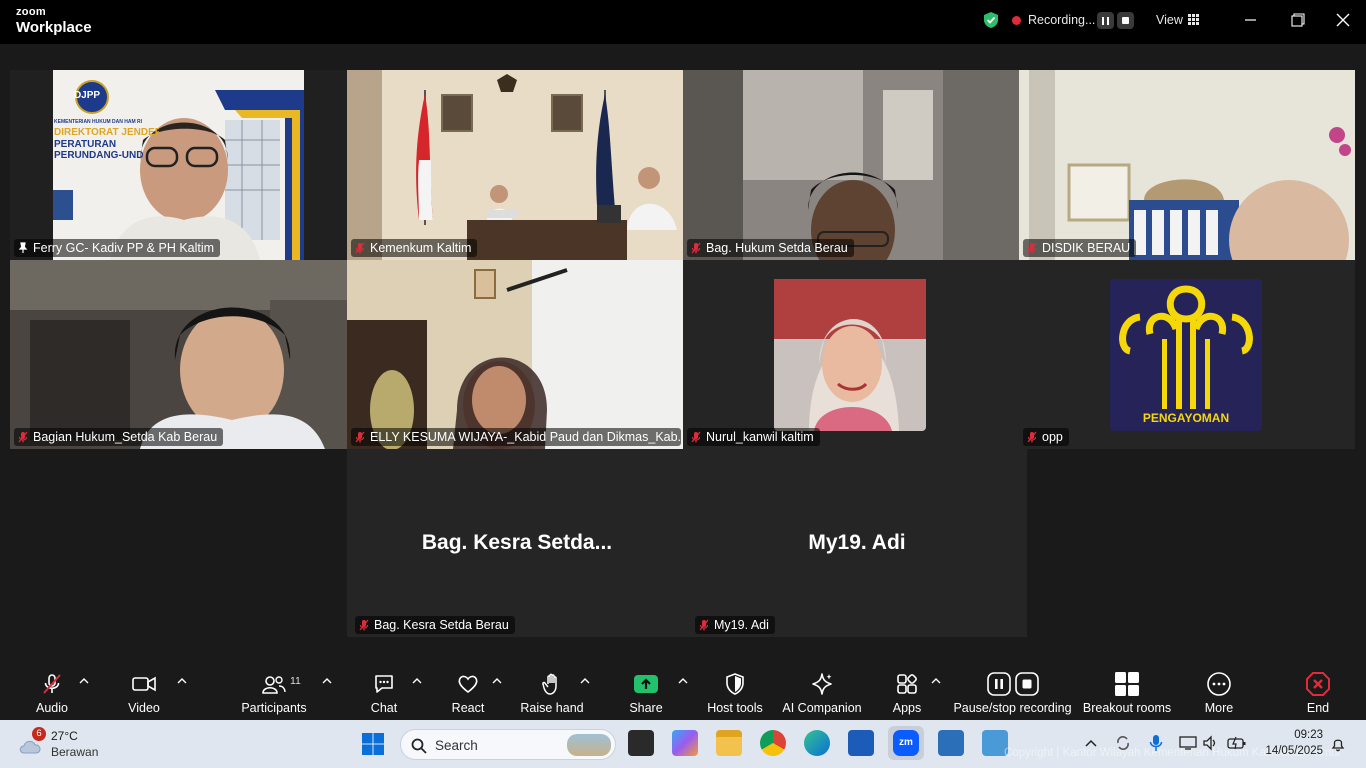 Image resolution: width=1366 pixels, height=768 pixels. What do you see at coordinates (777, 248) in the screenshot?
I see `participant-name: Bag. Hukum Setda Berau` at bounding box center [777, 248].